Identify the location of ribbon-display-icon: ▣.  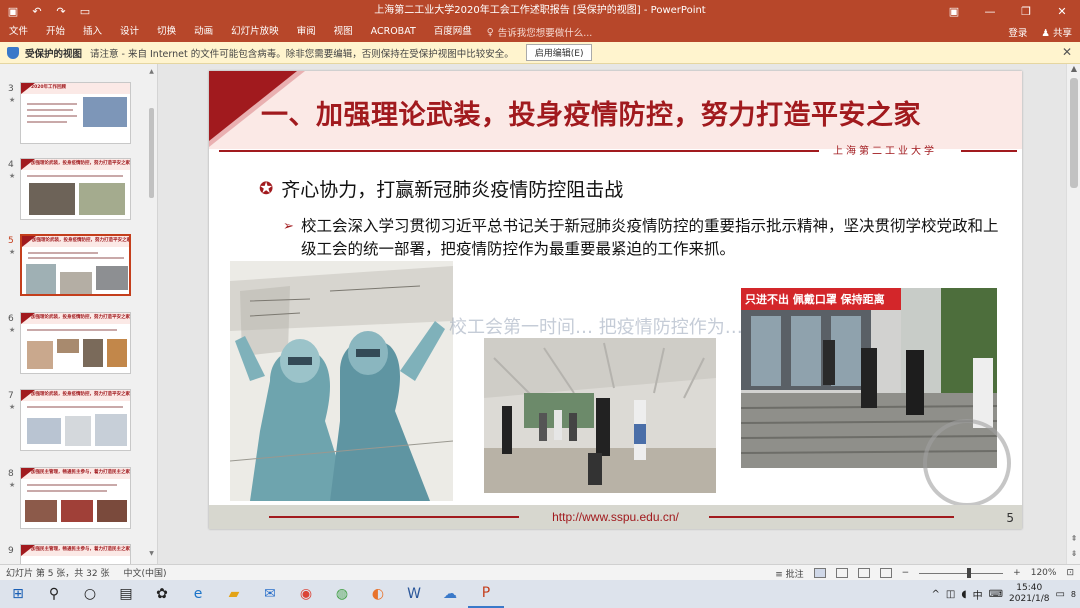
(954, 11).